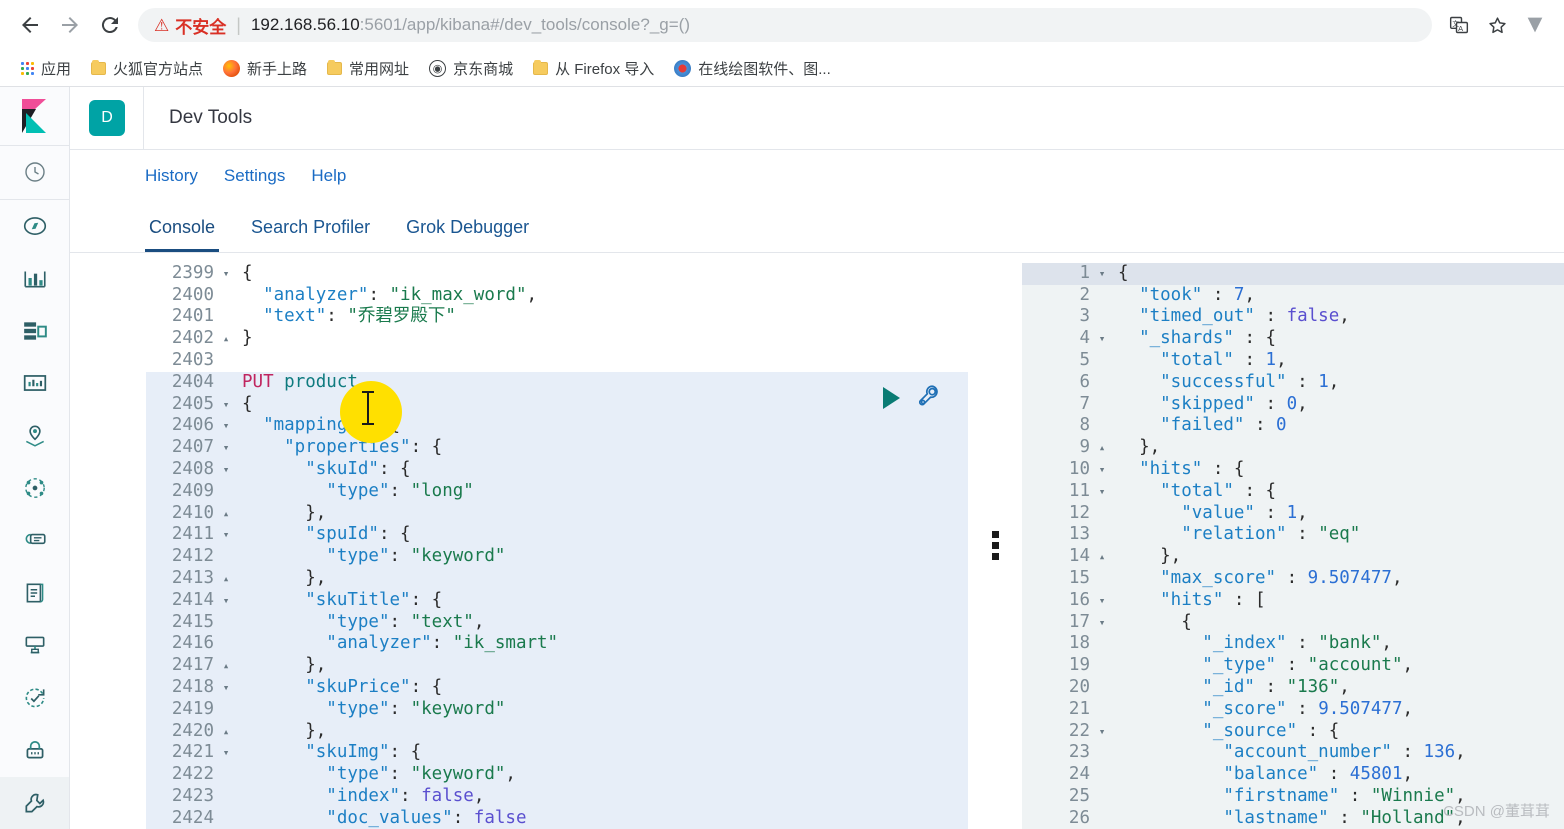 The width and height of the screenshot is (1564, 829). Describe the element at coordinates (1293, 710) in the screenshot. I see `code-line: 21 "_score" : 9.507477,` at that location.